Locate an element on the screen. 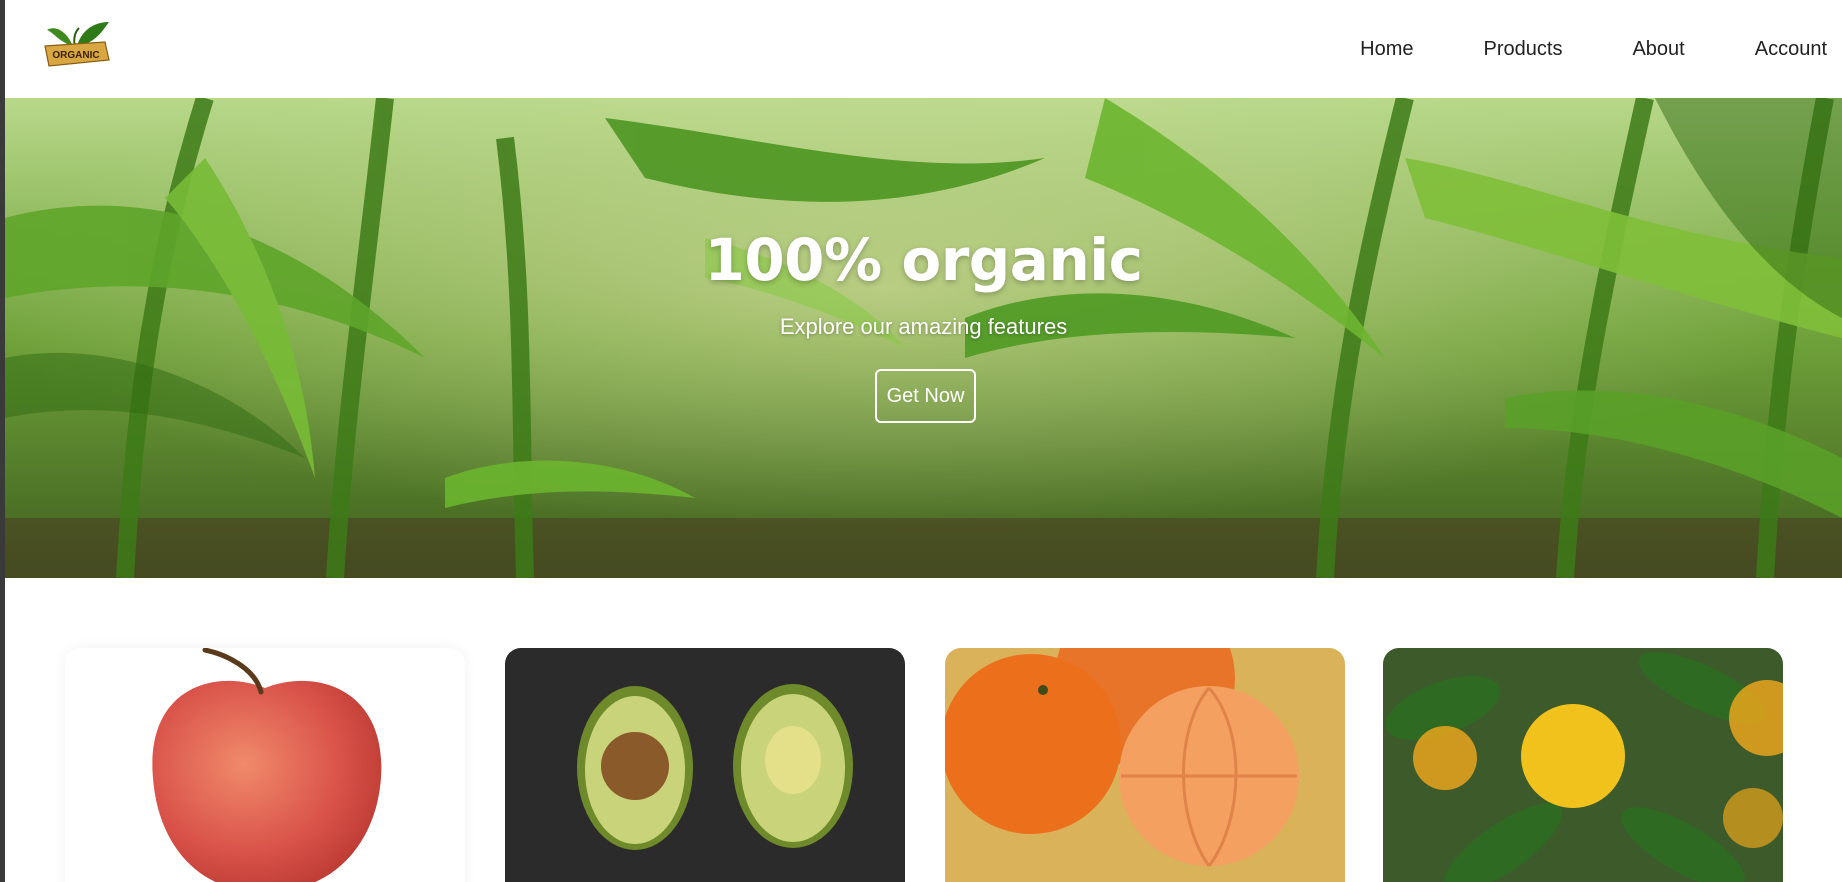 This screenshot has width=1842, height=882. brand-logo: ORGANIC is located at coordinates (79, 48).